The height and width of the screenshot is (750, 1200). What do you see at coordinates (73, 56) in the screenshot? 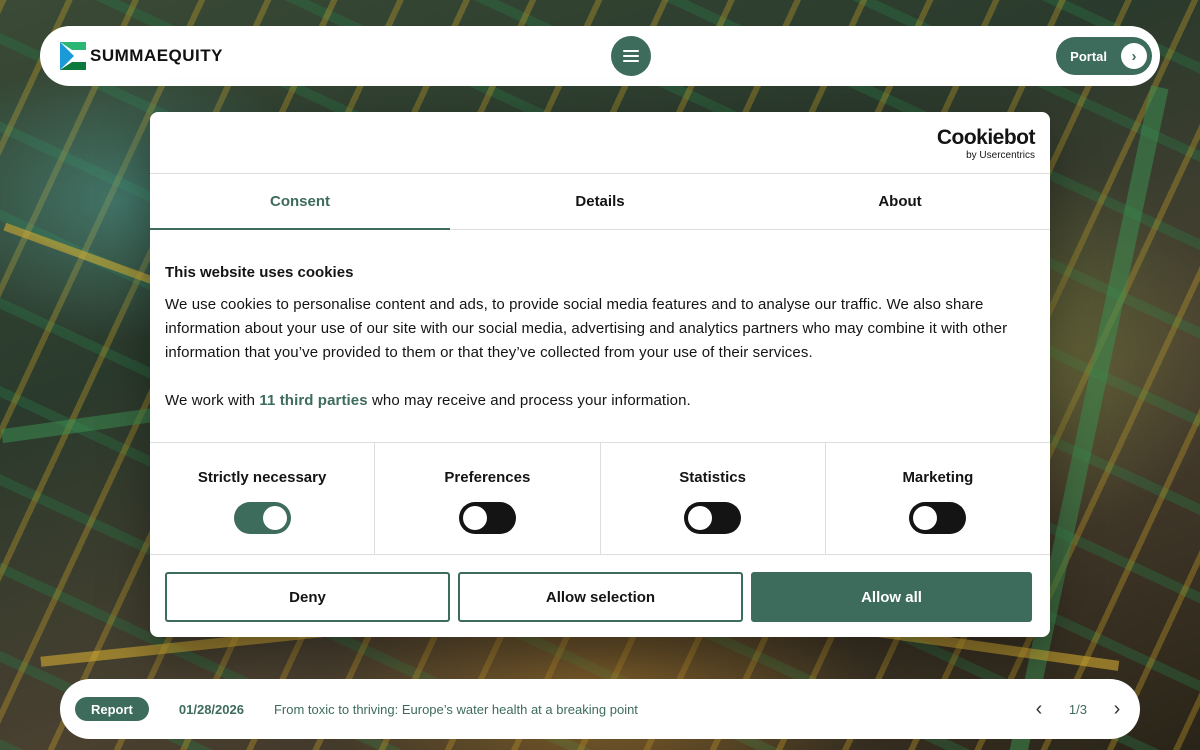
I see `summa-logo-icon` at bounding box center [73, 56].